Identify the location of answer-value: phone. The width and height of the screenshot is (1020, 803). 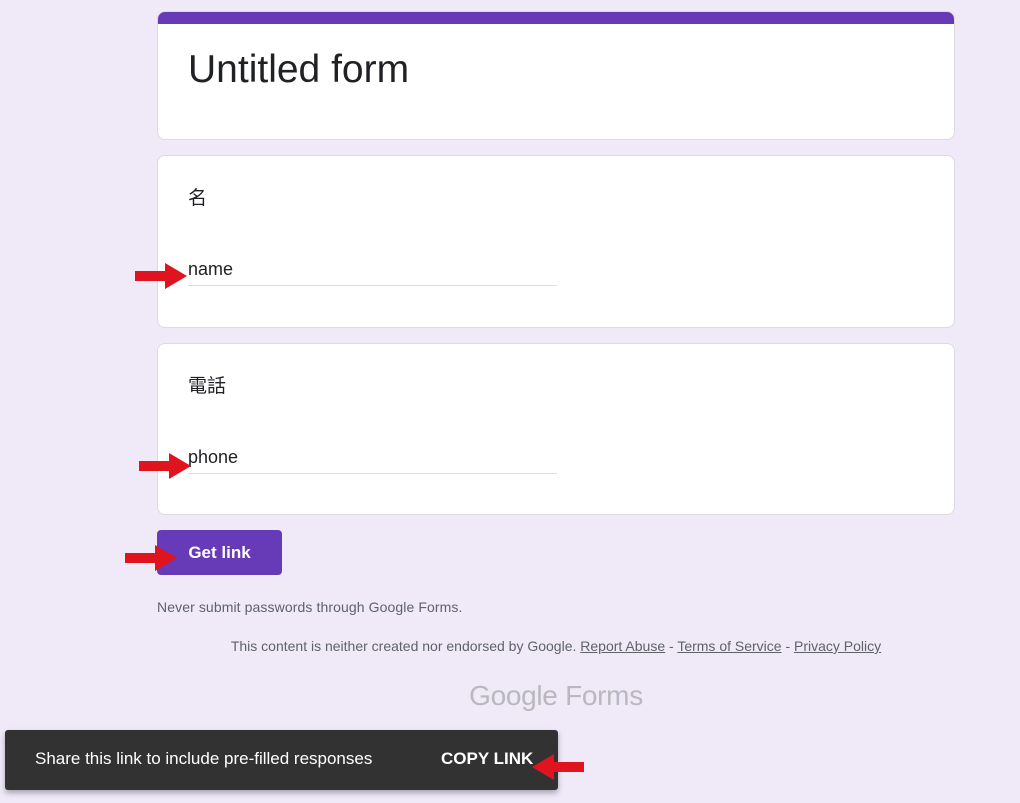
(213, 457).